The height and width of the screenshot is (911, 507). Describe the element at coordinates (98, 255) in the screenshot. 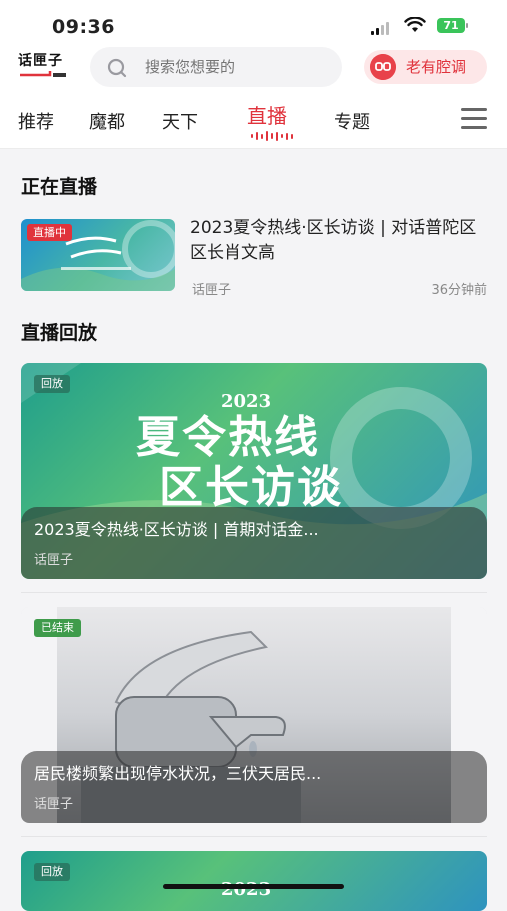

I see `live-thumbnail: 直播中` at that location.